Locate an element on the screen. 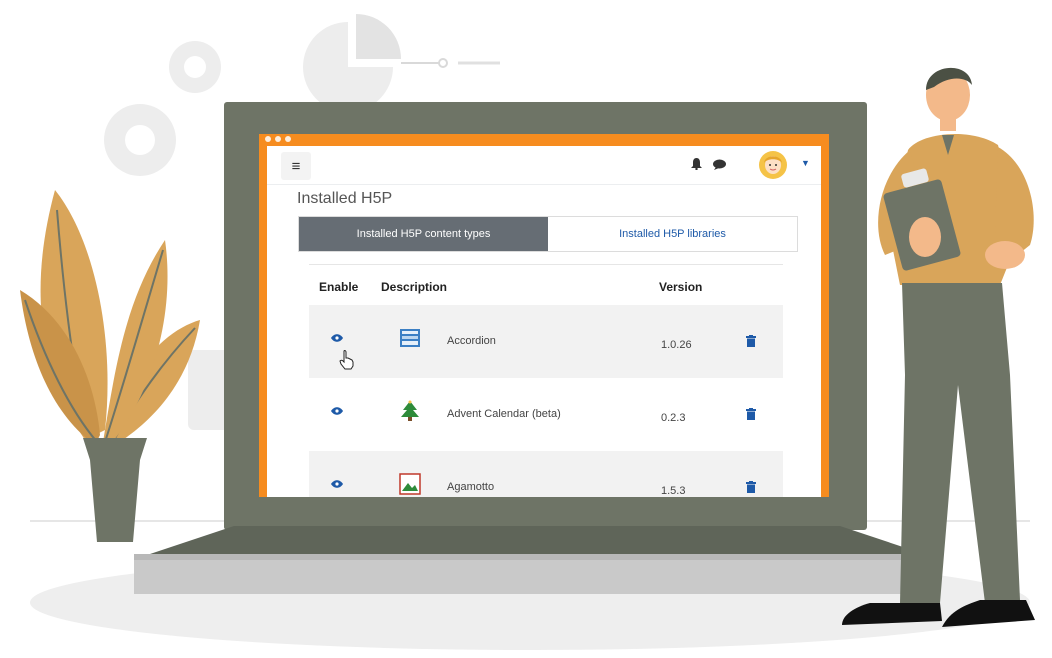  content-type-version: 1.0.26 is located at coordinates (676, 345).